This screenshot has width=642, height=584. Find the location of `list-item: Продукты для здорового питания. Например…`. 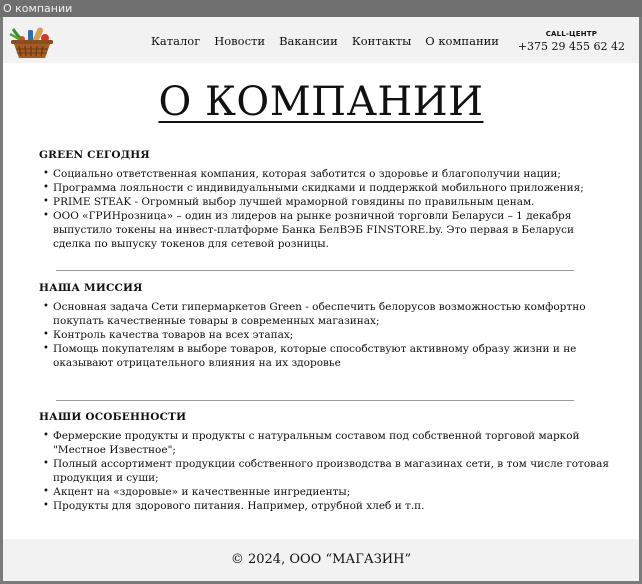

list-item: Продукты для здорового питания. Например… is located at coordinates (326, 506).